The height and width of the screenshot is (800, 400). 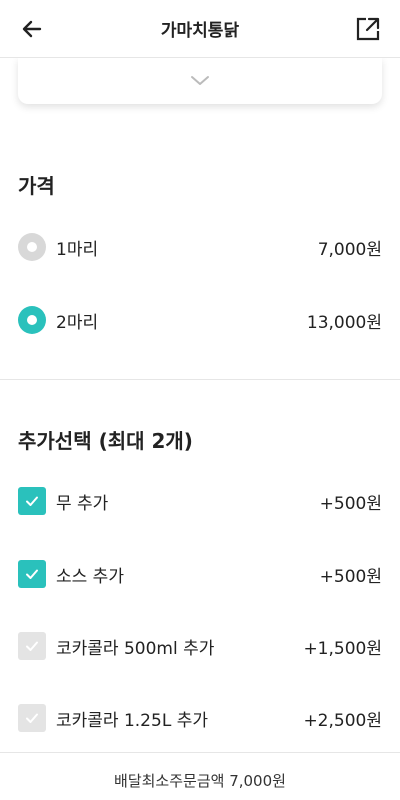 What do you see at coordinates (132, 720) in the screenshot?
I see `extra-option-label: 코카콜라 1.25L 추가` at bounding box center [132, 720].